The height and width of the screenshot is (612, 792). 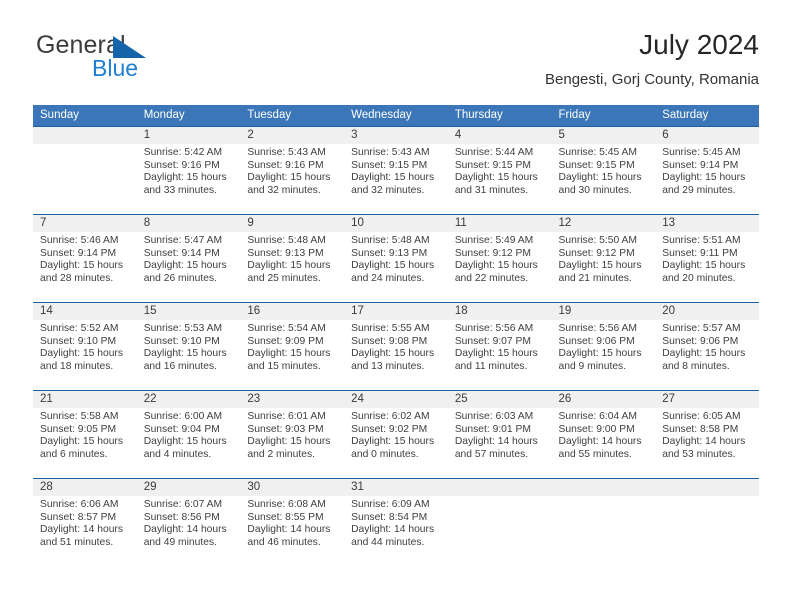 I want to click on daylight-duration-line2: and 30 minutes., so click(x=595, y=190).